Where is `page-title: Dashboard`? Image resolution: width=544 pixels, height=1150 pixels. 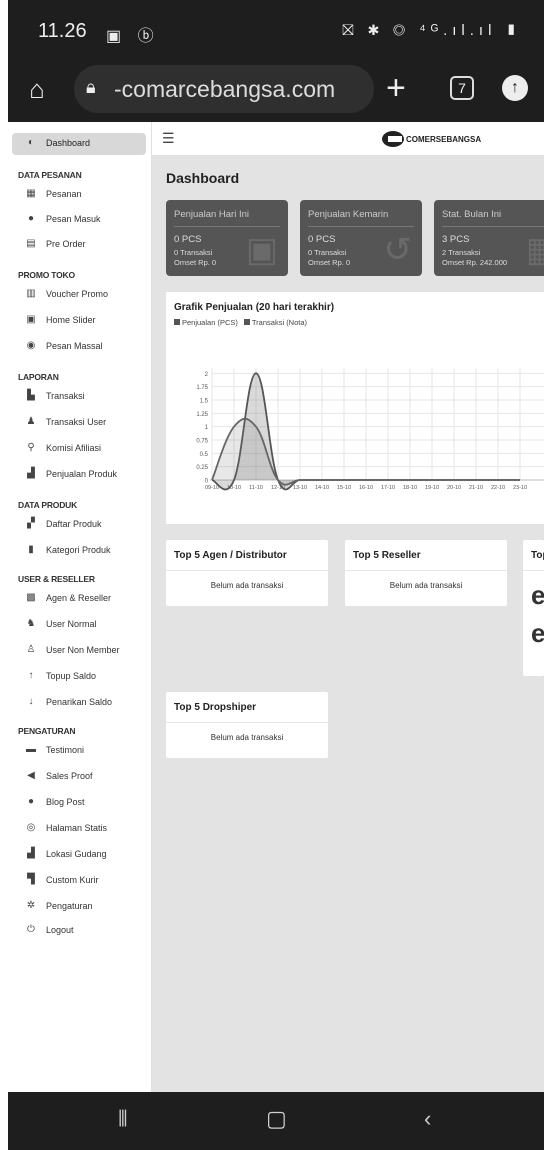 page-title: Dashboard is located at coordinates (203, 178).